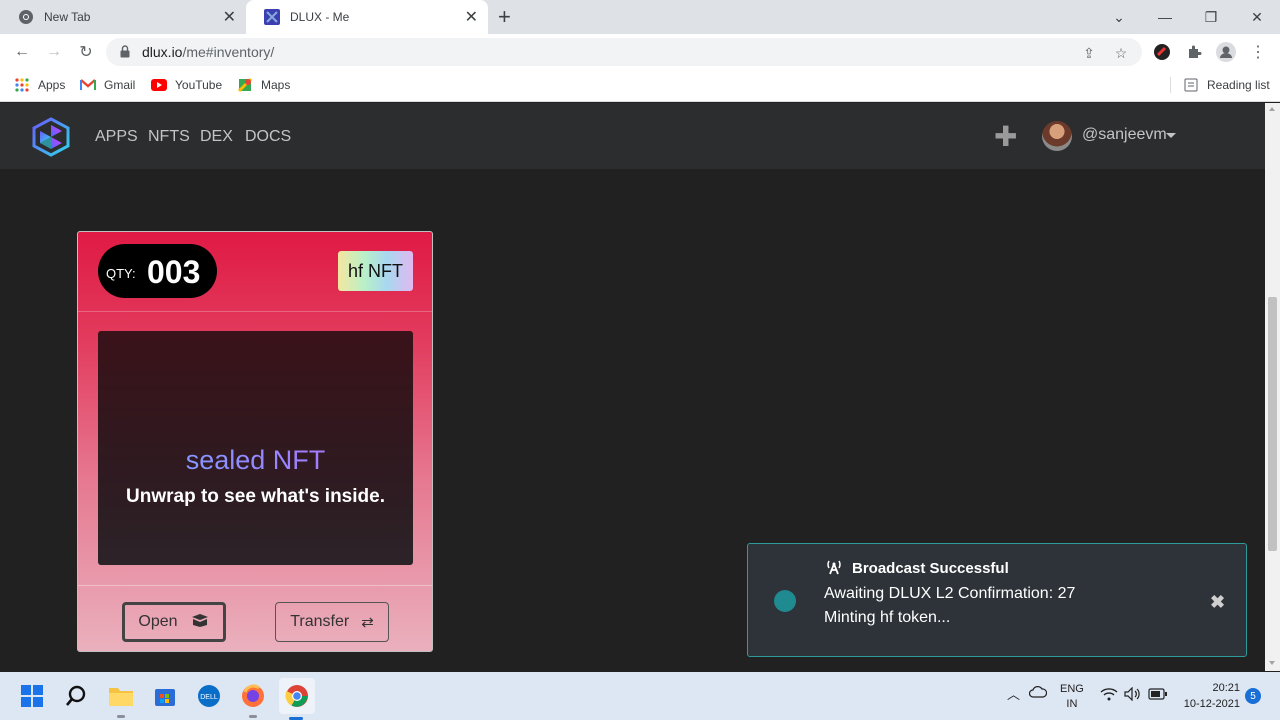 Image resolution: width=1280 pixels, height=720 pixels. What do you see at coordinates (1226, 688) in the screenshot?
I see `clock-time: 20:21` at bounding box center [1226, 688].